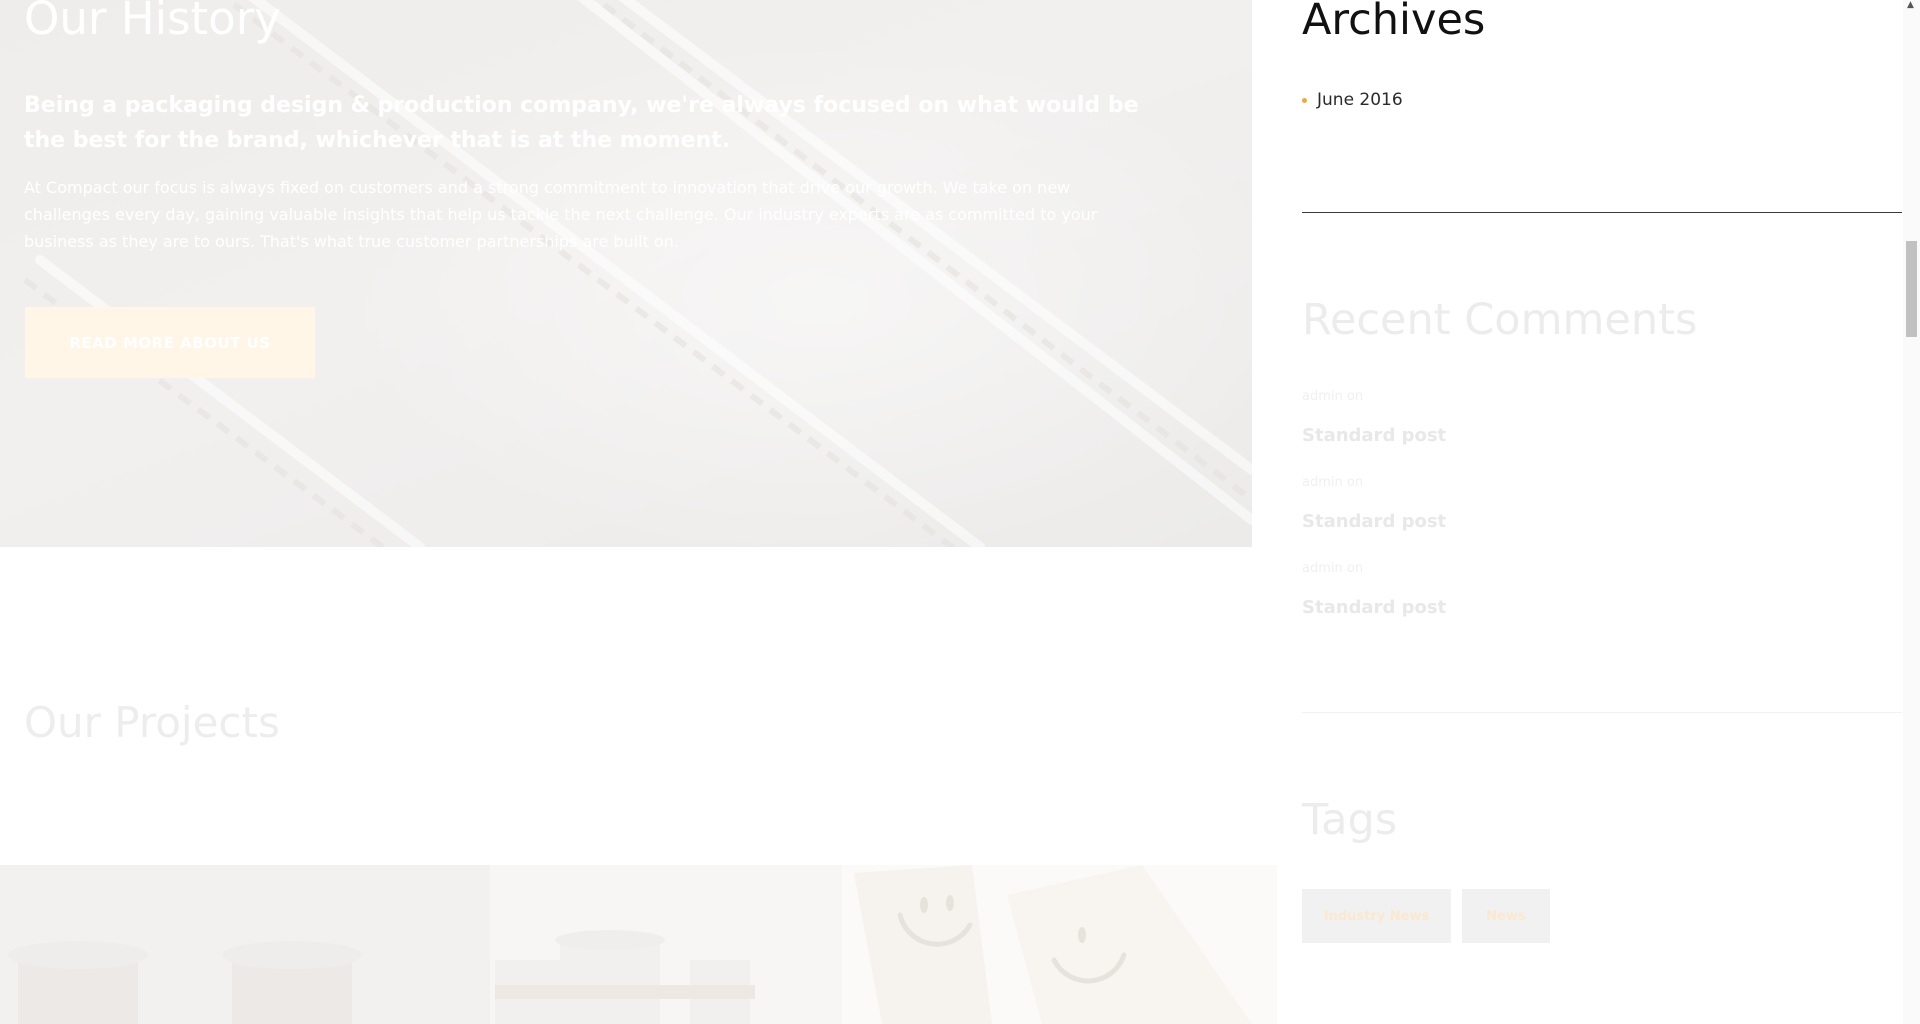 The width and height of the screenshot is (1920, 1024). What do you see at coordinates (1360, 100) in the screenshot?
I see `archive-link-june-2016: June 2016` at bounding box center [1360, 100].